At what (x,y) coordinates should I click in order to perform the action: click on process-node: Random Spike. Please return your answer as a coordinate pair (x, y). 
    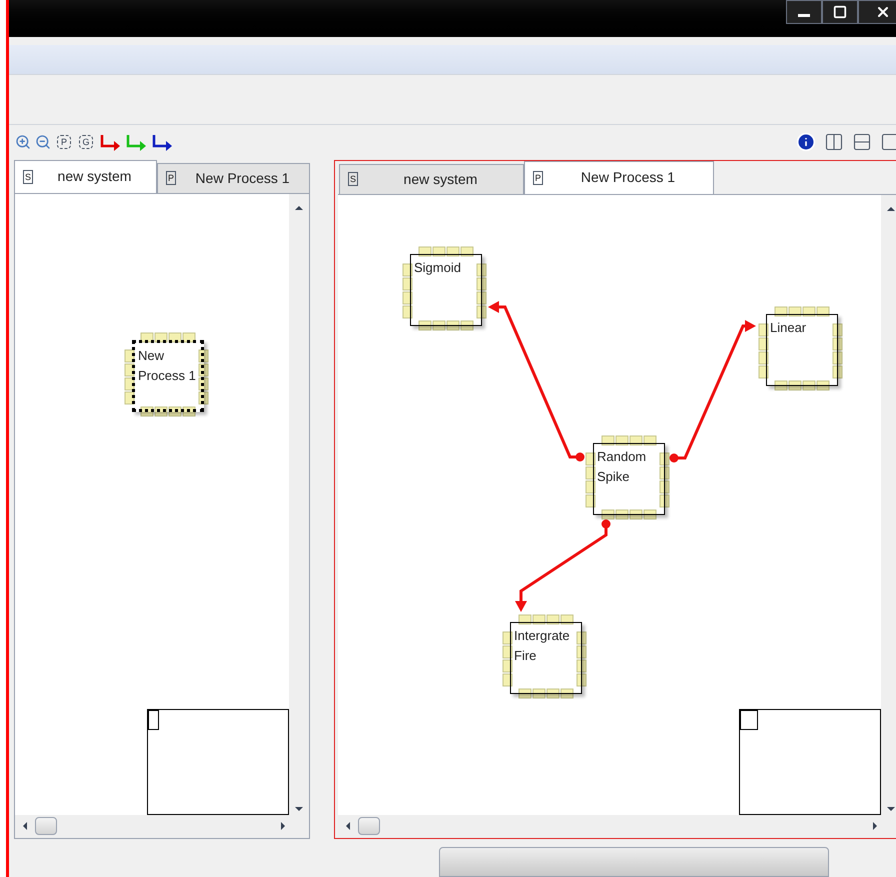
    Looking at the image, I should click on (629, 478).